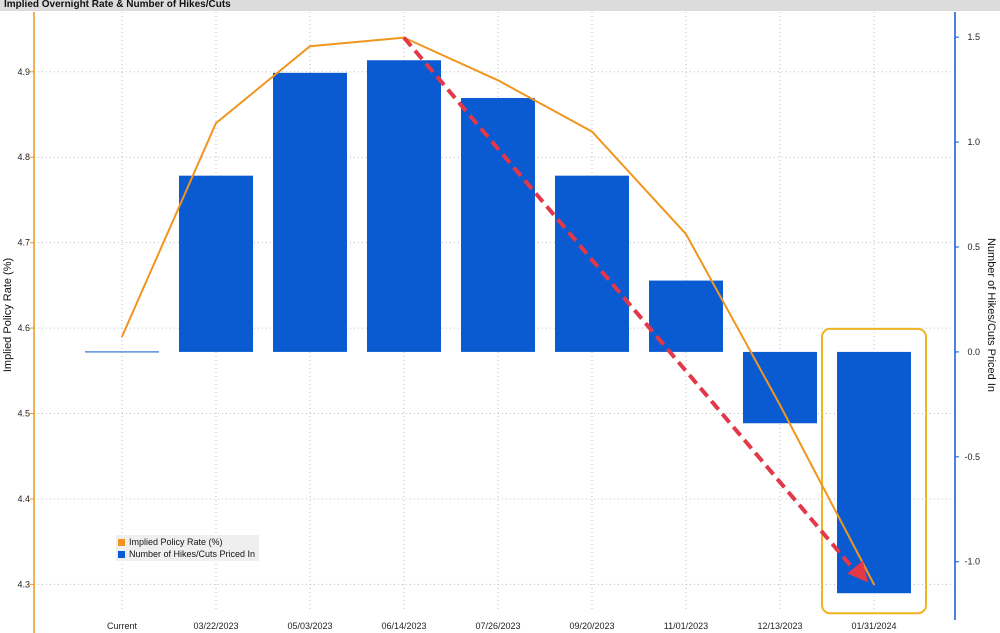 Image resolution: width=1000 pixels, height=633 pixels. Describe the element at coordinates (122, 626) in the screenshot. I see `x-tick-label: Current` at that location.